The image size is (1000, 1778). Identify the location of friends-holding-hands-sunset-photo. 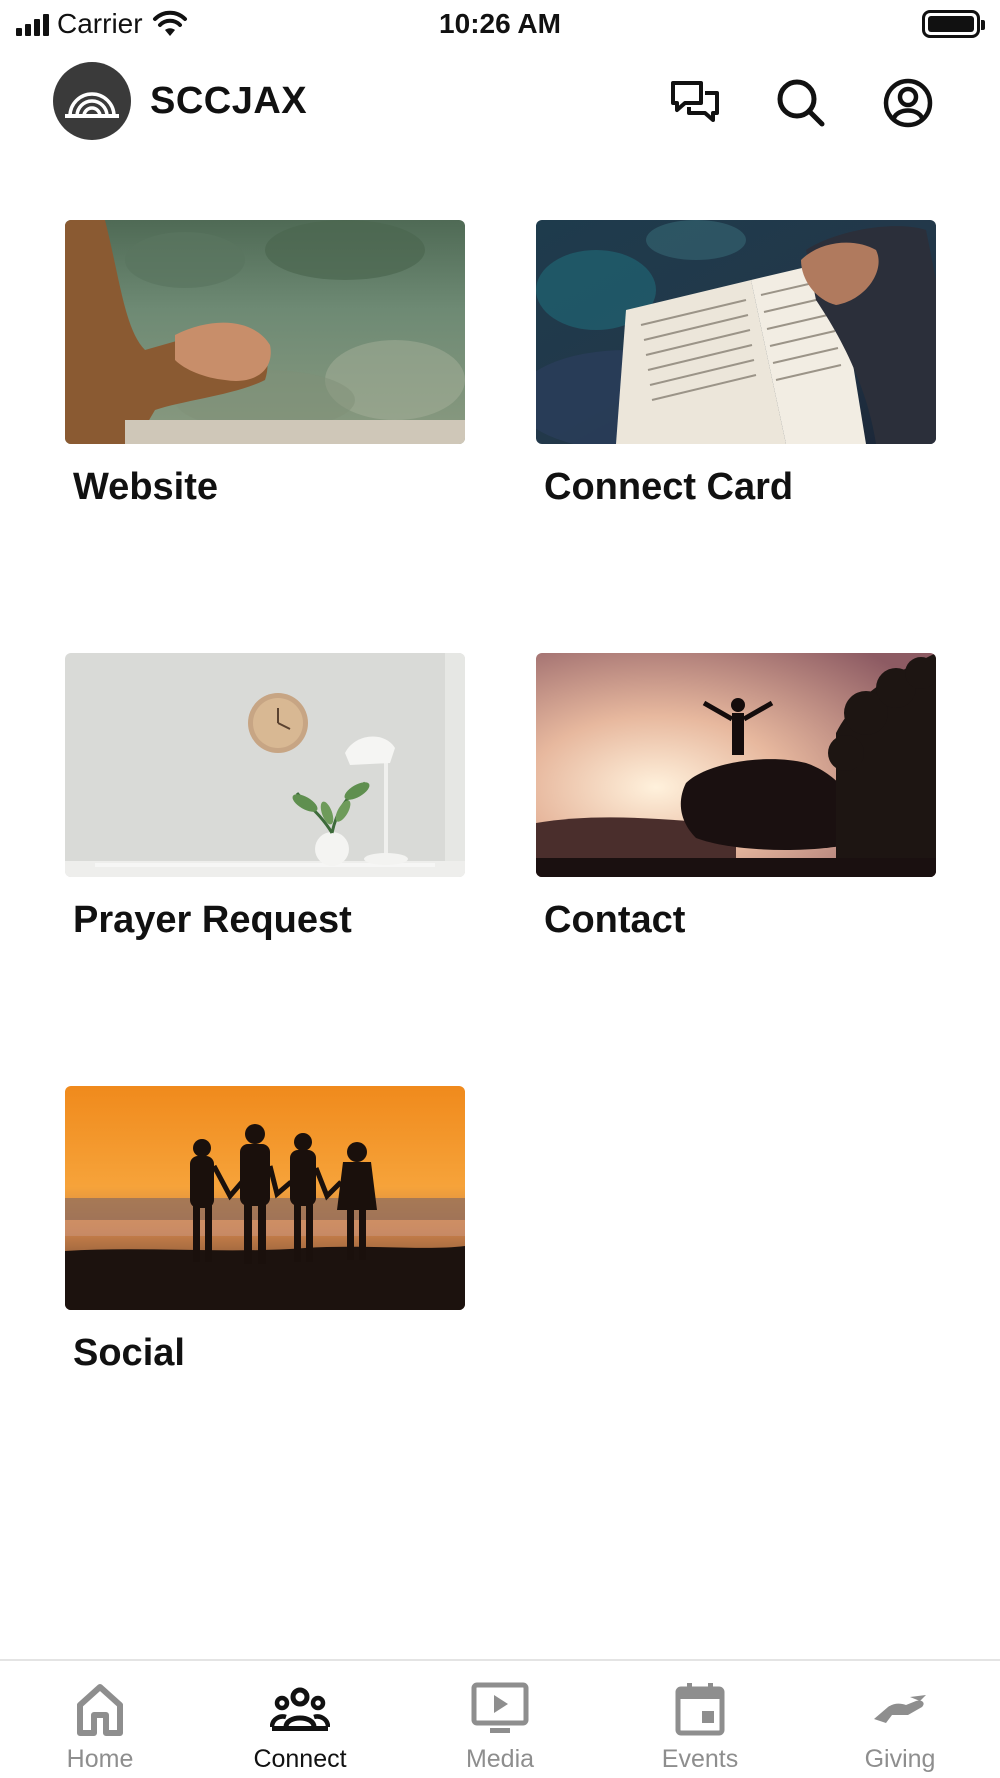
(265, 1198).